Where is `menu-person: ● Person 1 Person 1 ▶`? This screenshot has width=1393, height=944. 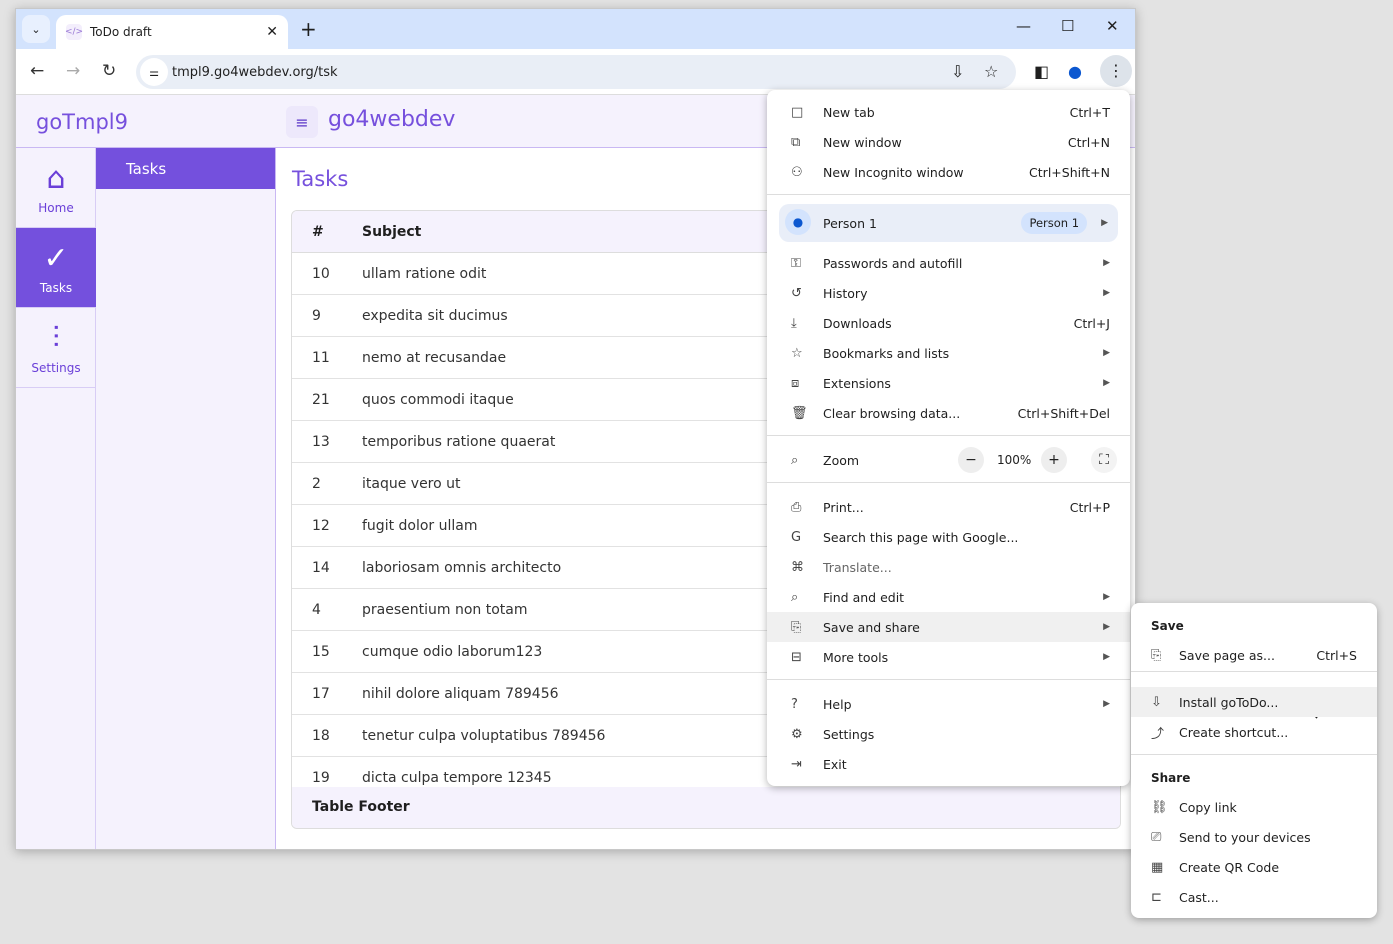
menu-person: ● Person 1 Person 1 ▶ is located at coordinates (948, 223).